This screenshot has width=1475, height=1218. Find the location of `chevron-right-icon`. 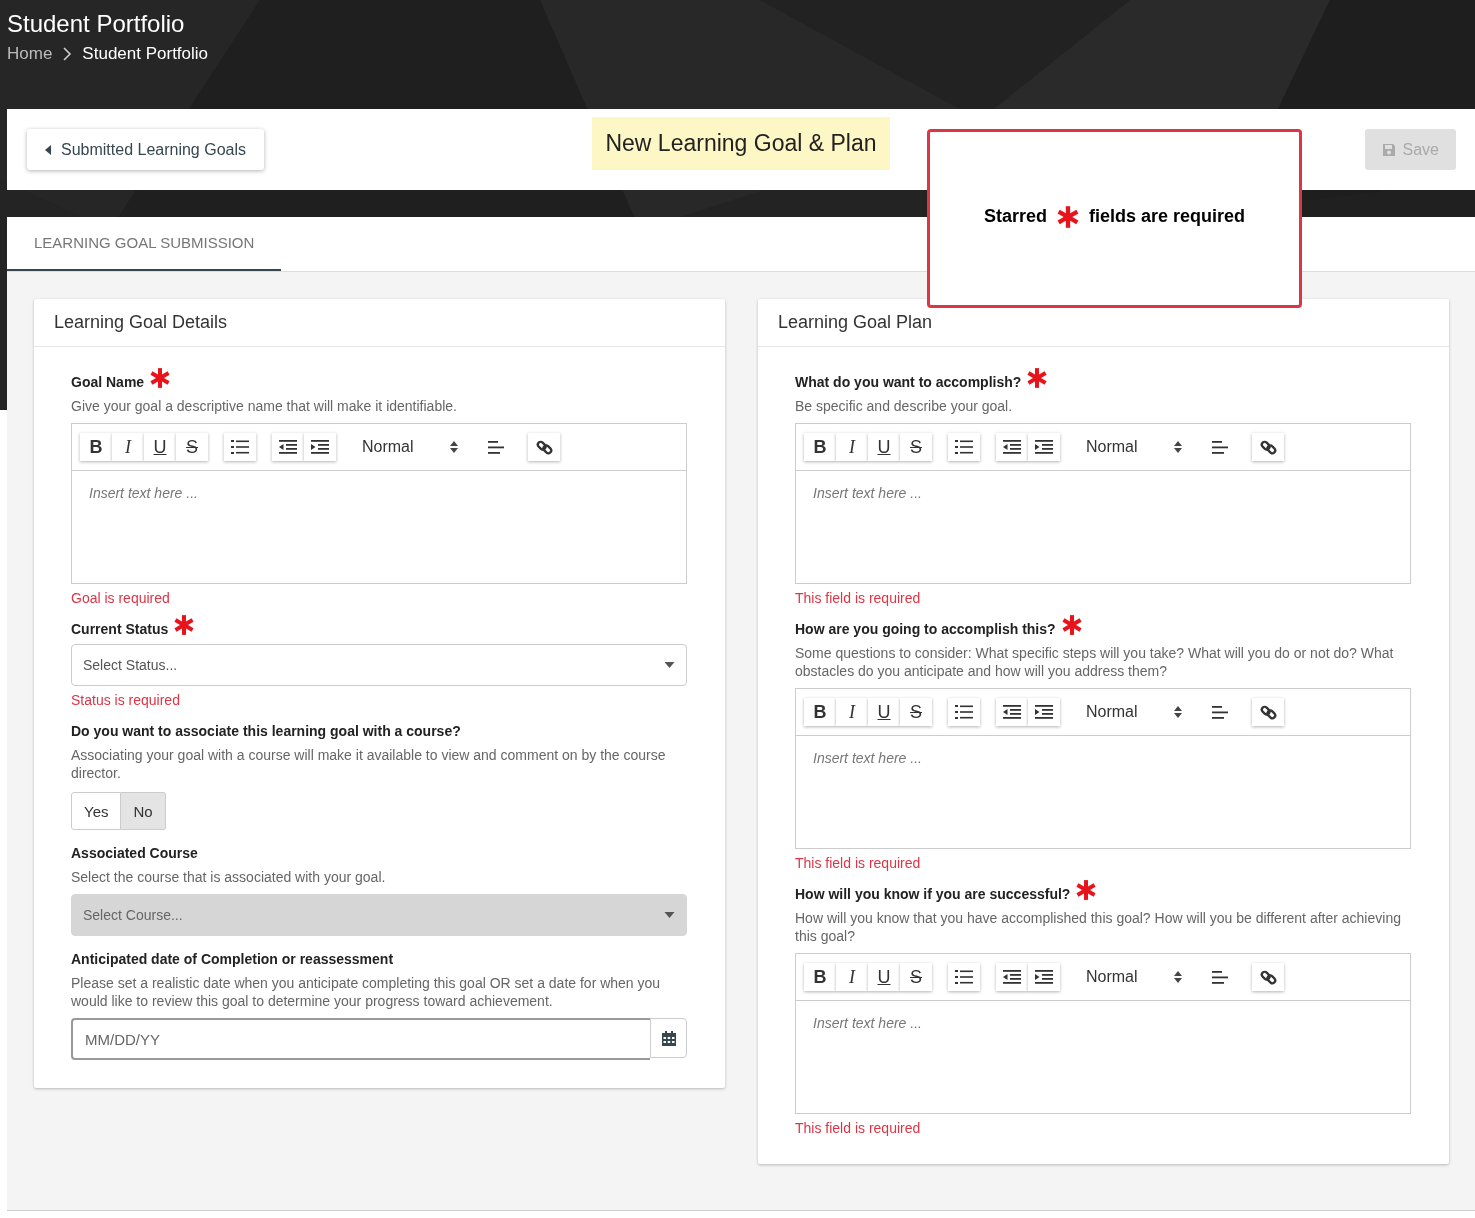

chevron-right-icon is located at coordinates (67, 54).